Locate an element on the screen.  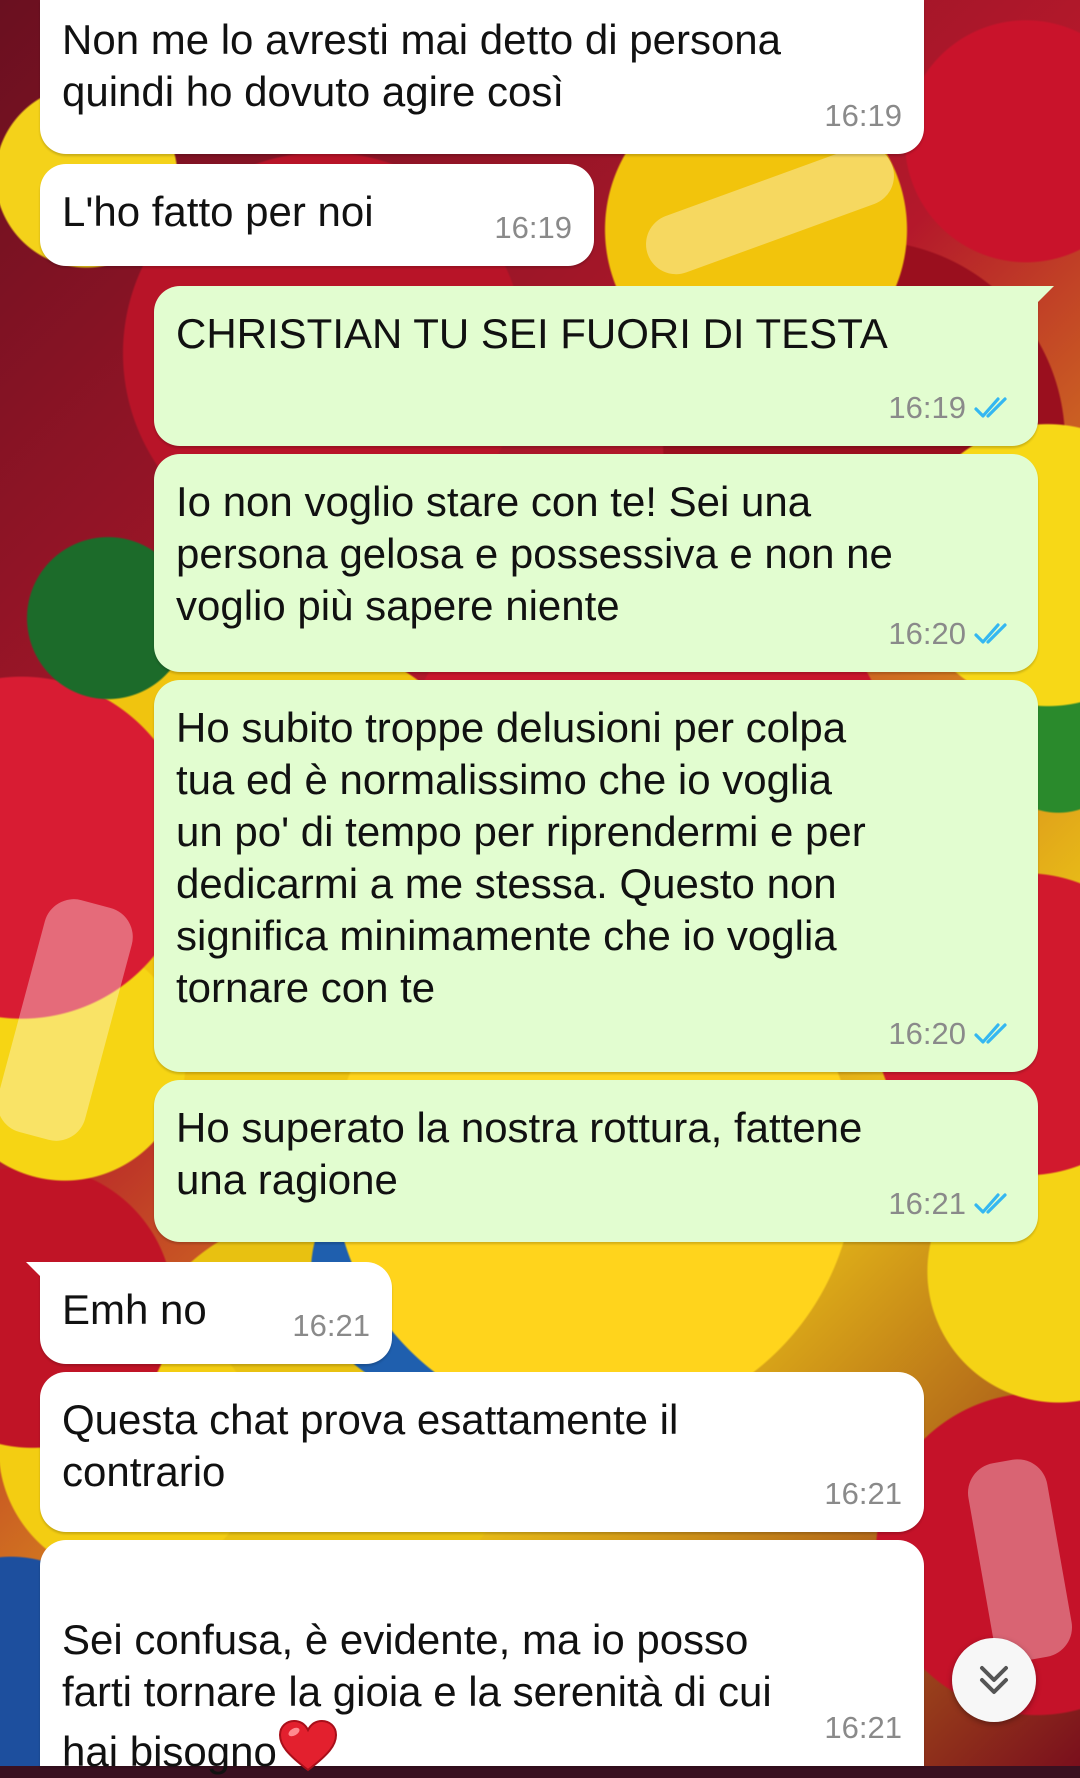
double-chevron-down-icon is located at coordinates (994, 1680).